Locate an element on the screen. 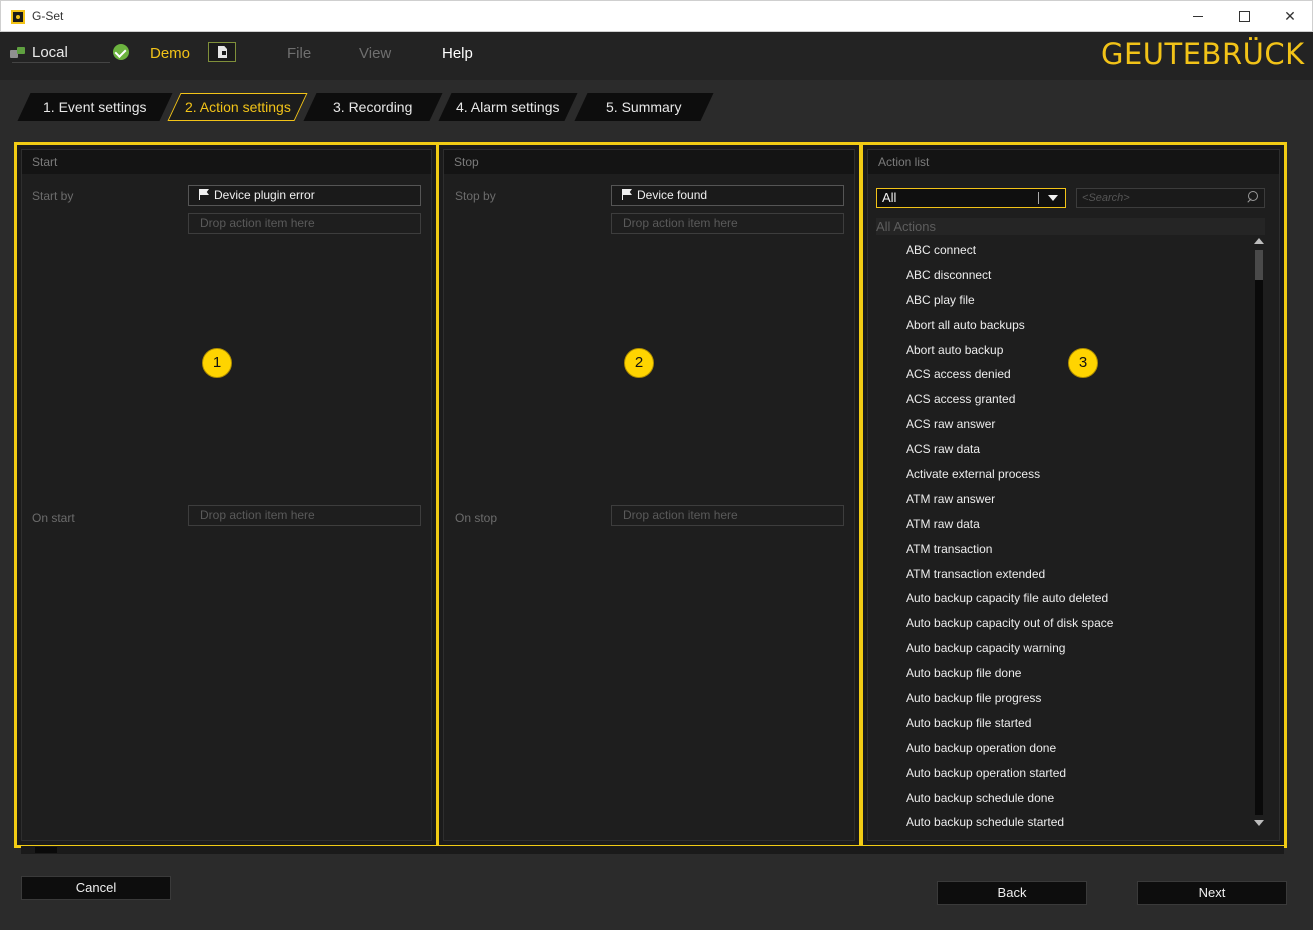 The height and width of the screenshot is (930, 1313). connected-check-icon is located at coordinates (121, 52).